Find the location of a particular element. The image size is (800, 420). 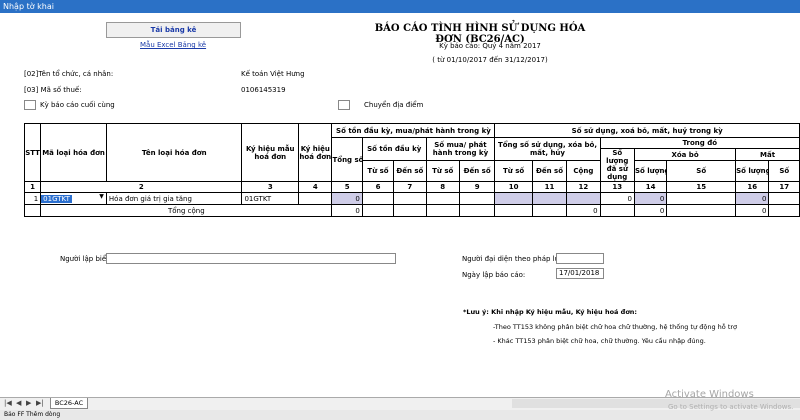

header-ma-loai: Mã loại hóa đơn is located at coordinates (73, 152).